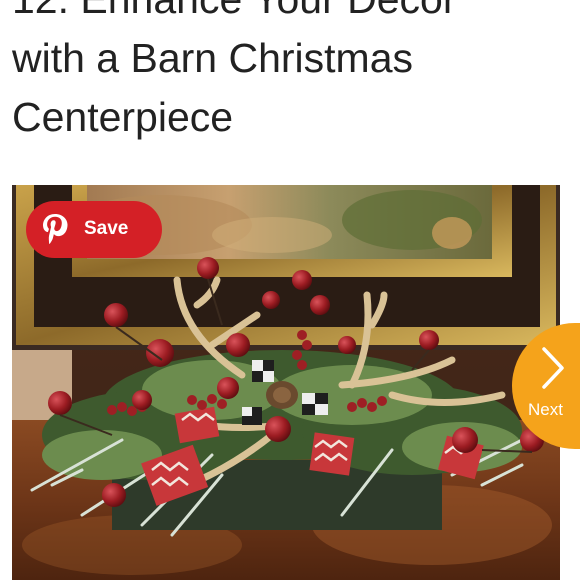 This screenshot has width=580, height=580. Describe the element at coordinates (123, 117) in the screenshot. I see `title-line-3: Centerpiece` at that location.